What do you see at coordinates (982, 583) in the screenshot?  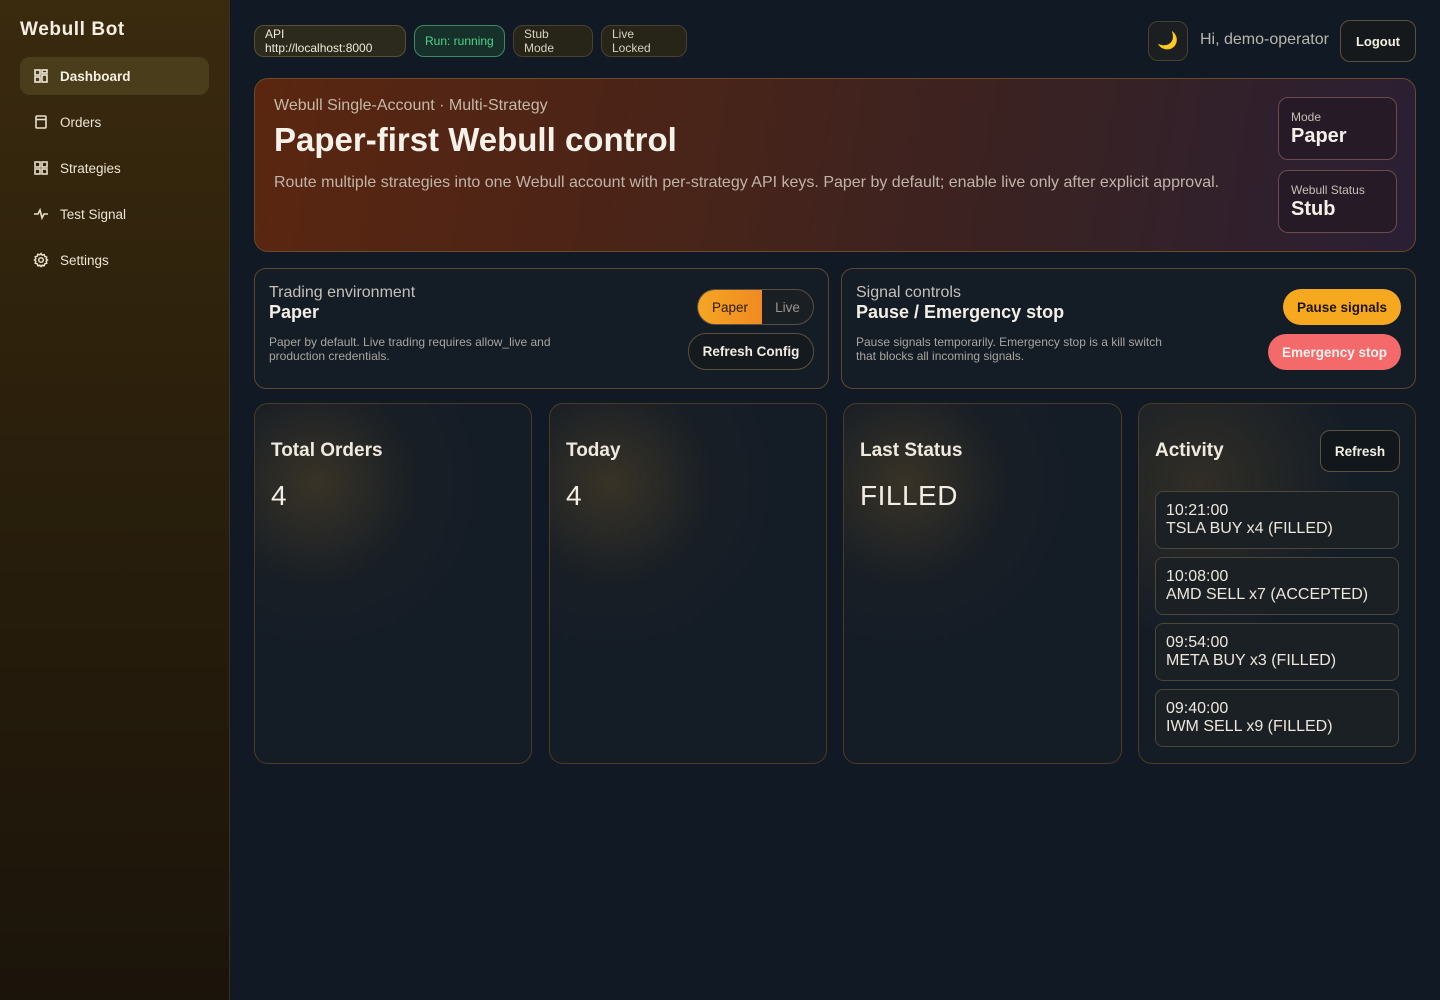 I see `last-status-card: Last Status FILLED` at bounding box center [982, 583].